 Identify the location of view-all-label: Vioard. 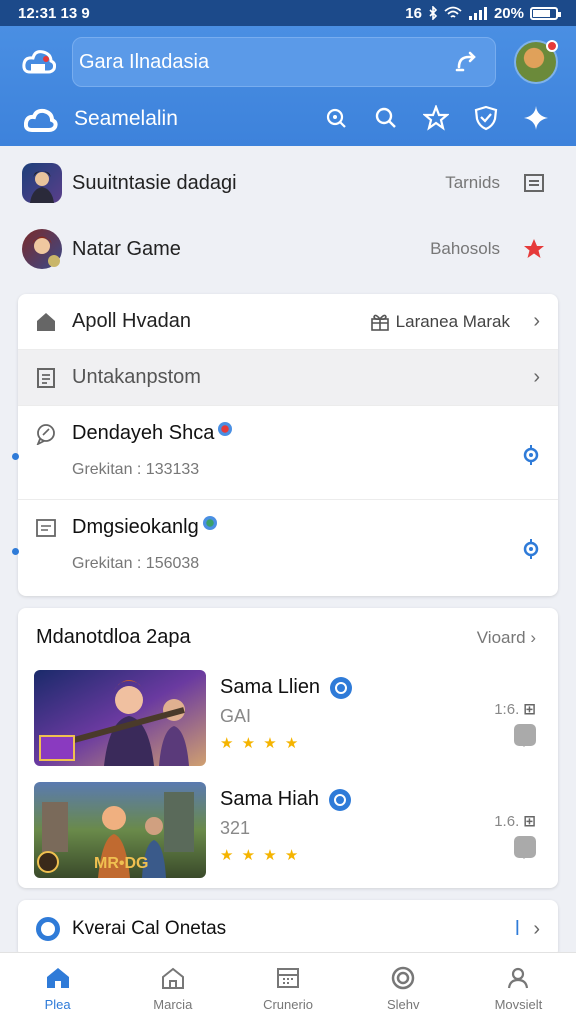
(501, 637).